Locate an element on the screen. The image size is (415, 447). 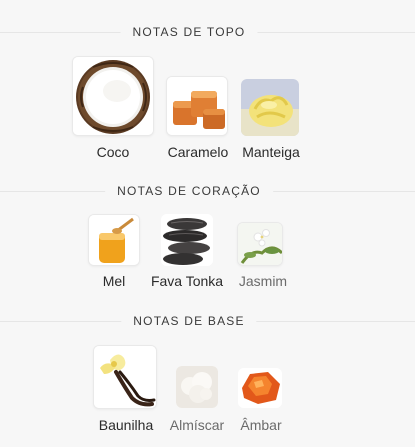
section-title: NOTAS DE BASE is located at coordinates (189, 321).